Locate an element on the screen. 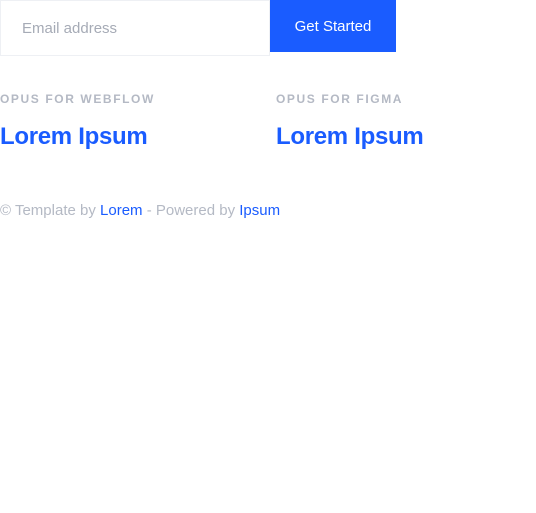  copyright-symbol: © is located at coordinates (6, 210).